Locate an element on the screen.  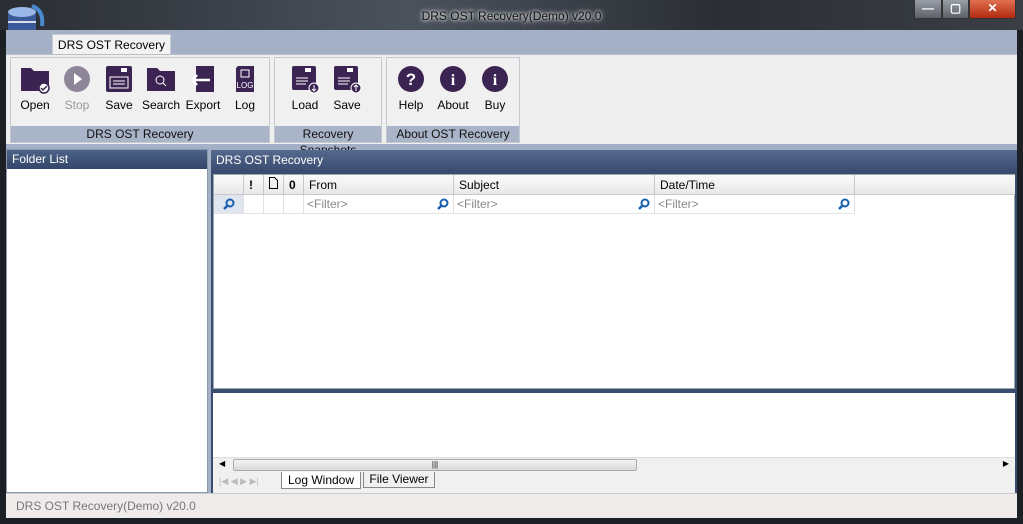
column-importance: ! is located at coordinates (254, 185).